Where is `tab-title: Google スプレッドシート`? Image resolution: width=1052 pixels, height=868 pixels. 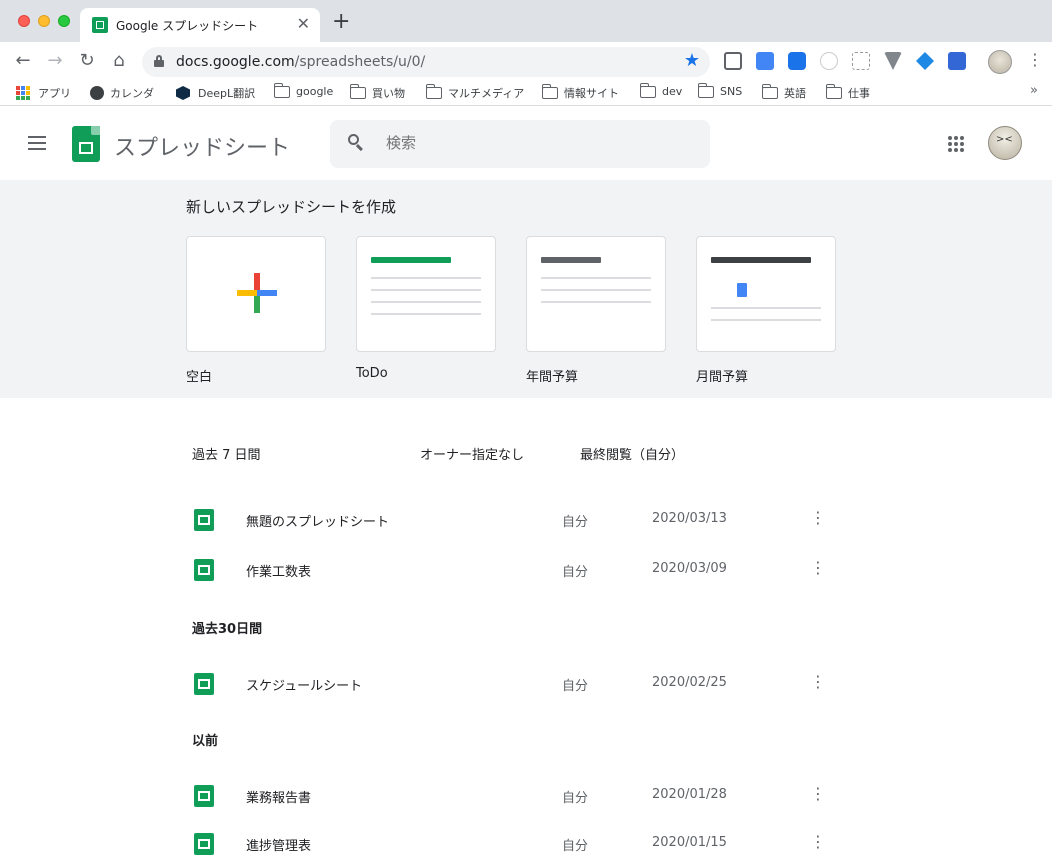
tab-title: Google スプレッドシート is located at coordinates (187, 26).